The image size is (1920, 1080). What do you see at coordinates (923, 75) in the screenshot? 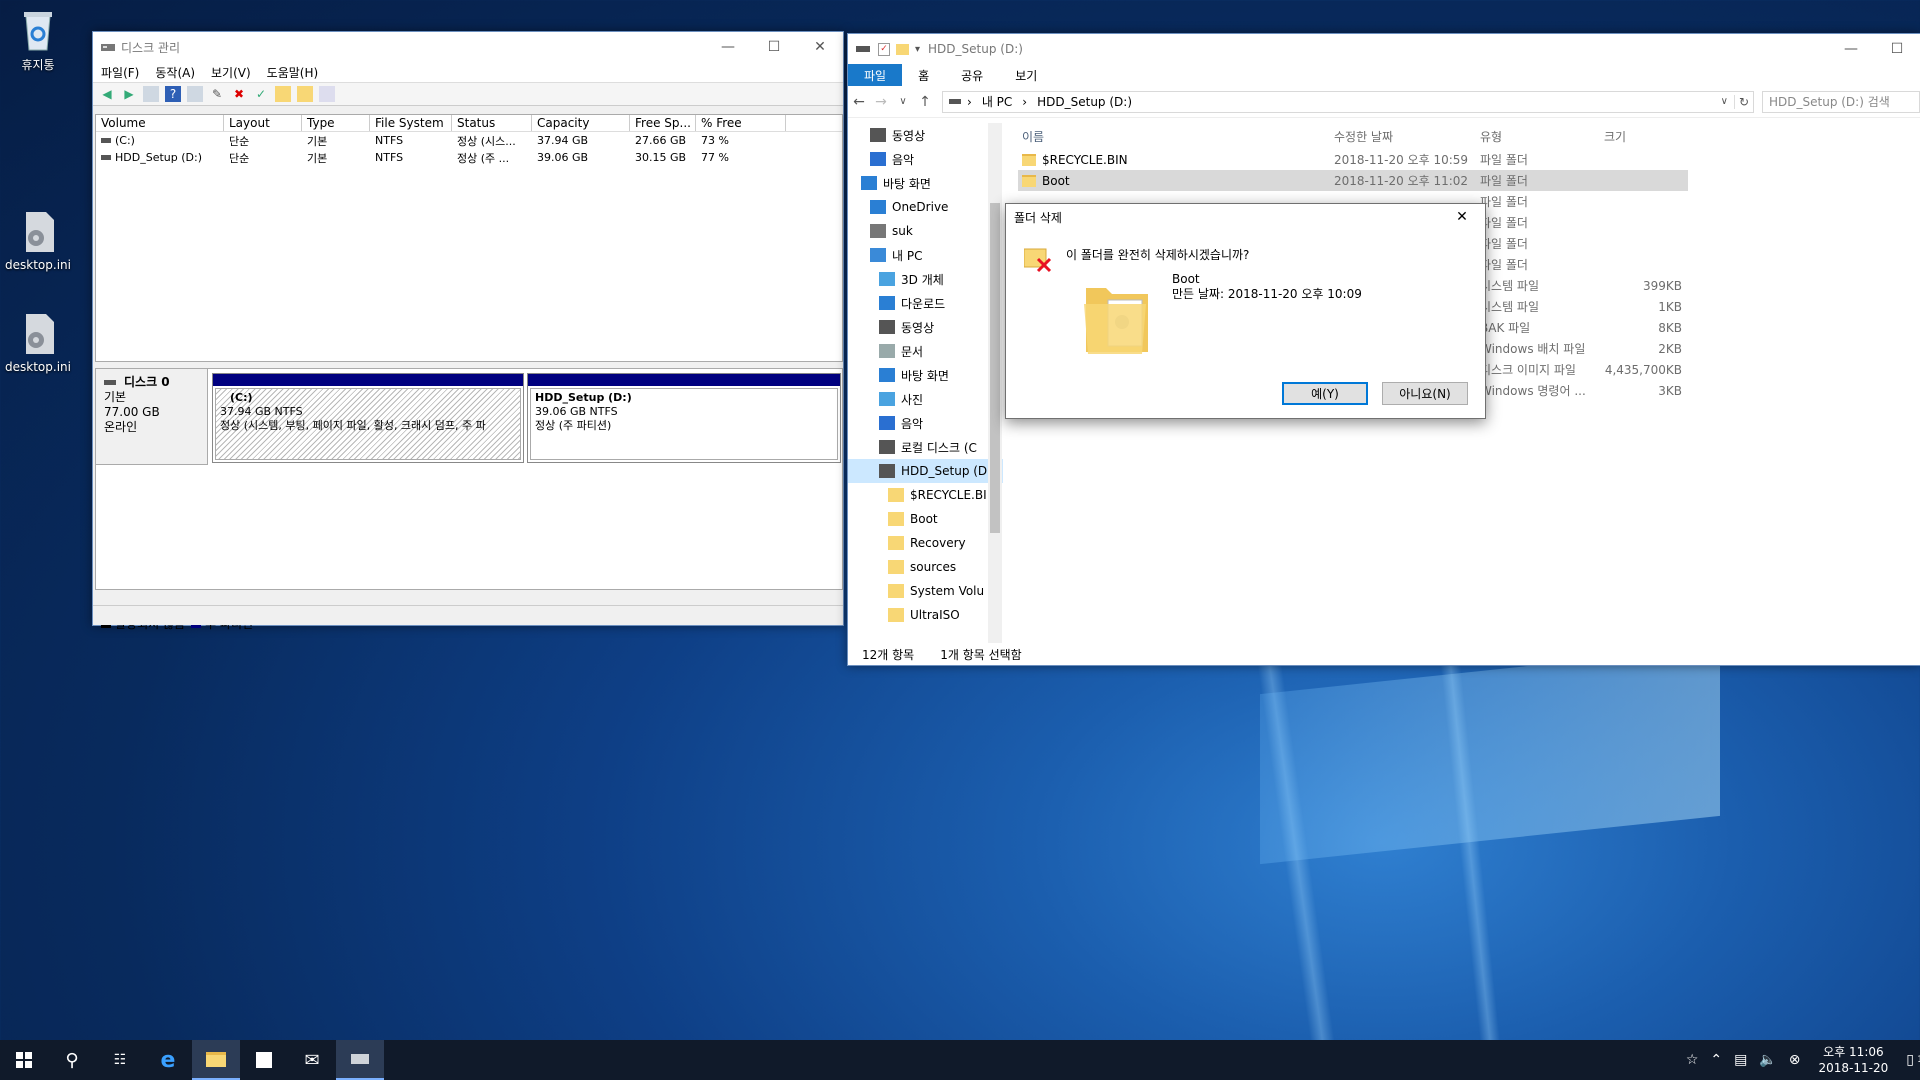
I see `tab-home: 홈` at bounding box center [923, 75].